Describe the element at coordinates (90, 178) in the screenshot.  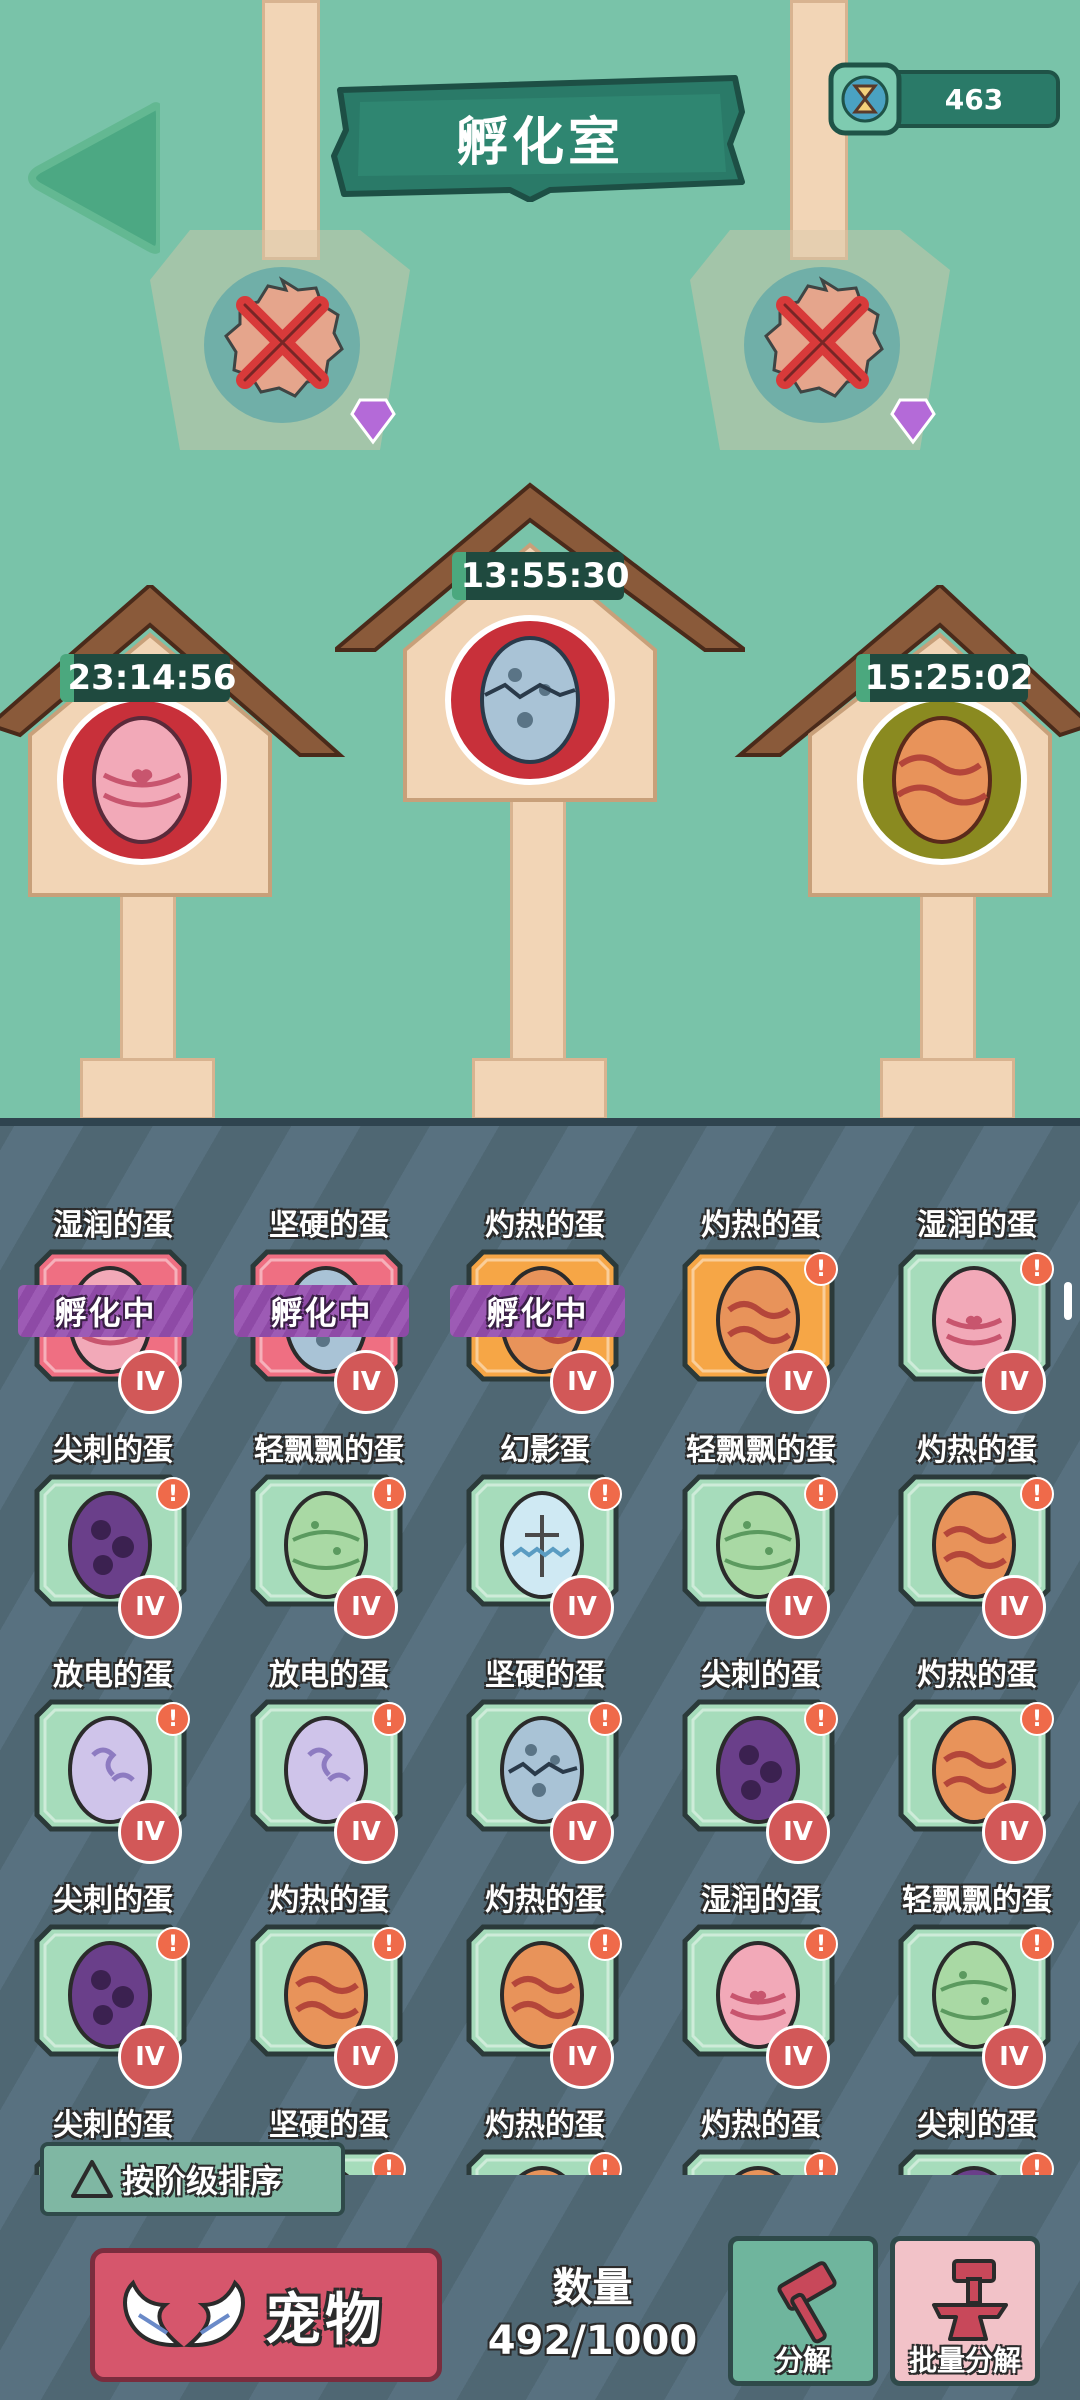
I see `back-arrow-icon` at that location.